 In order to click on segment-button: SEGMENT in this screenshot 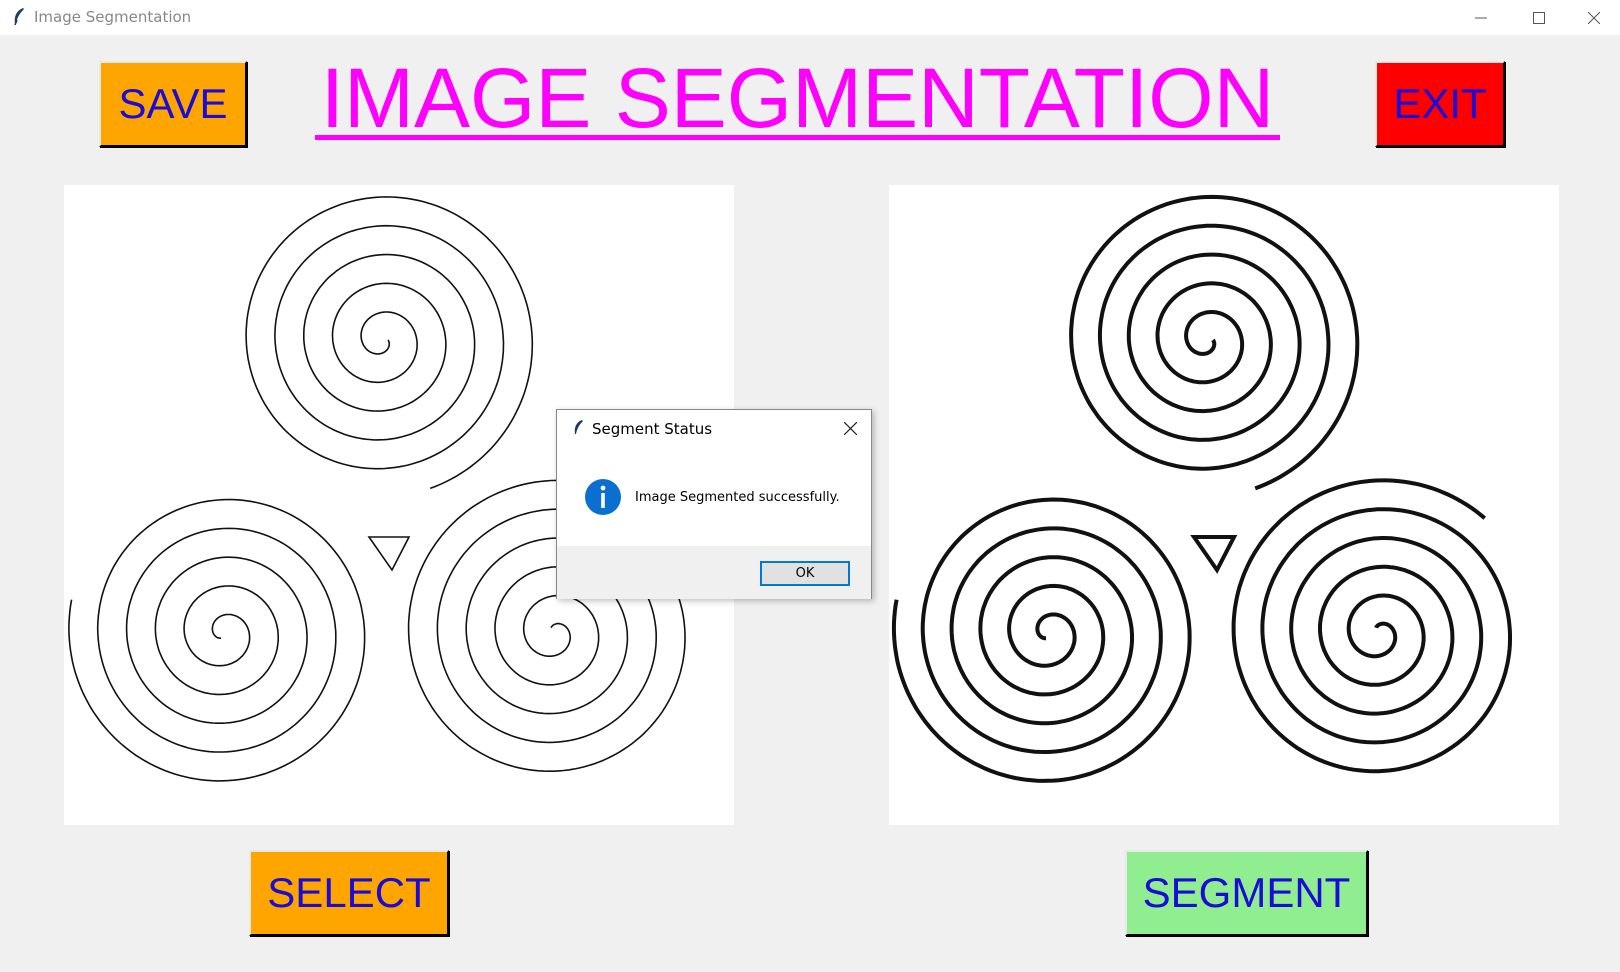, I will do `click(1246, 893)`.